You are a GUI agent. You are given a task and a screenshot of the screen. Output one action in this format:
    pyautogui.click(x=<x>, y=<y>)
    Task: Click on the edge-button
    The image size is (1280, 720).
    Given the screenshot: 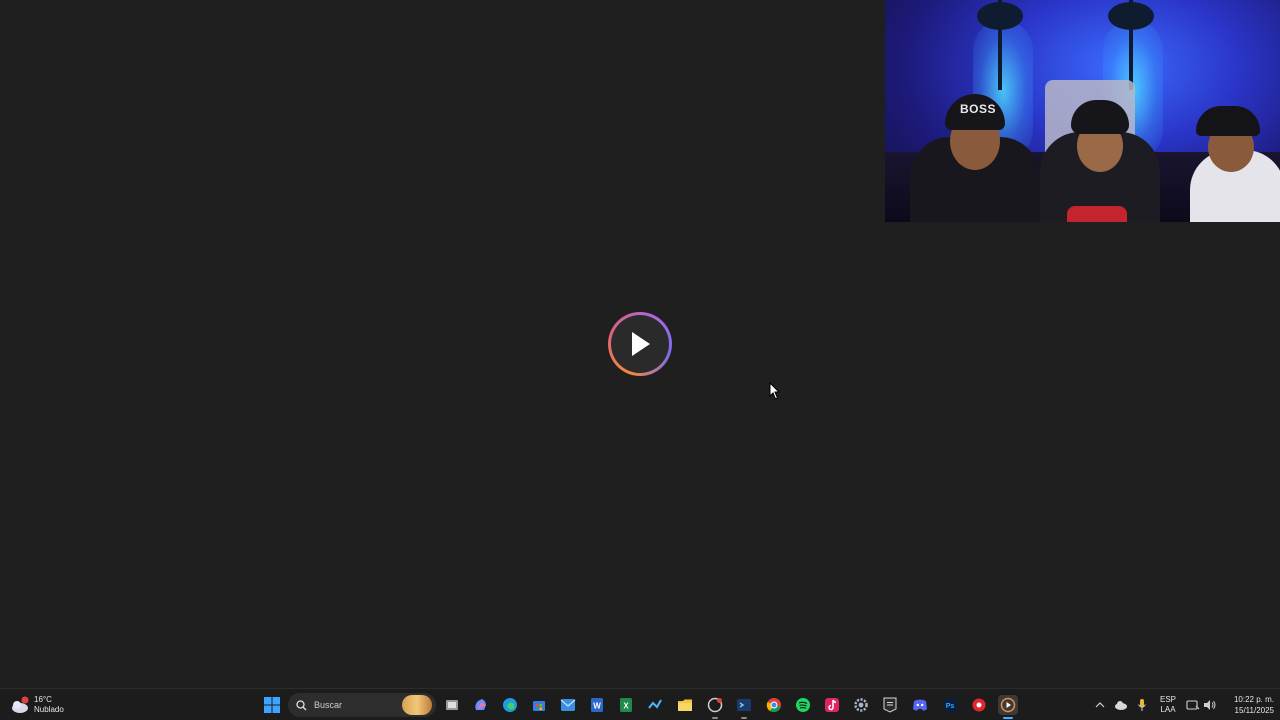 What is the action you would take?
    pyautogui.click(x=510, y=705)
    